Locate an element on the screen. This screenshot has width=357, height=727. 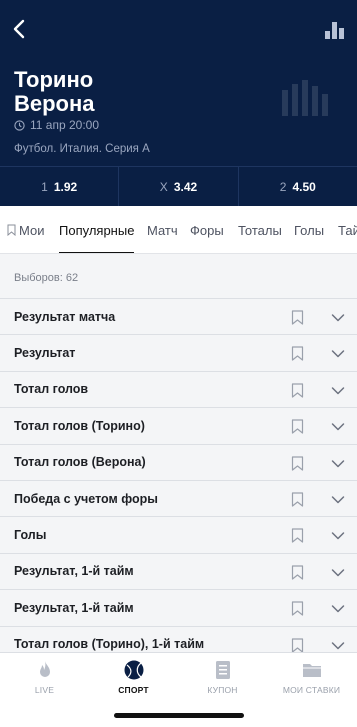
tab-label: Форы is located at coordinates (207, 230).